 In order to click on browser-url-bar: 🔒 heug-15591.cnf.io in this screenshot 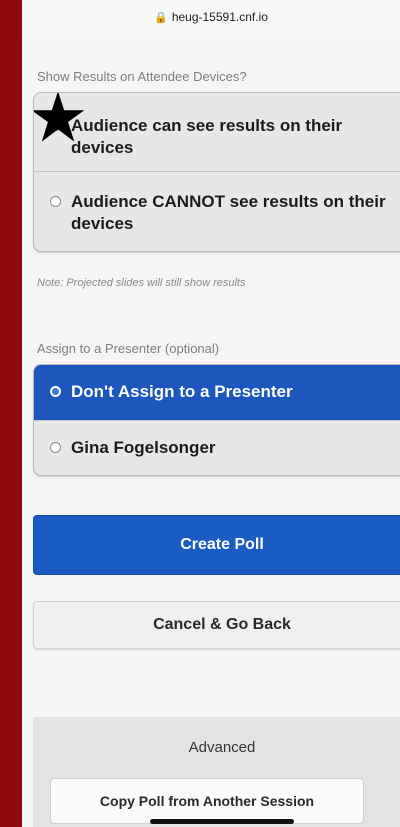, I will do `click(211, 17)`.